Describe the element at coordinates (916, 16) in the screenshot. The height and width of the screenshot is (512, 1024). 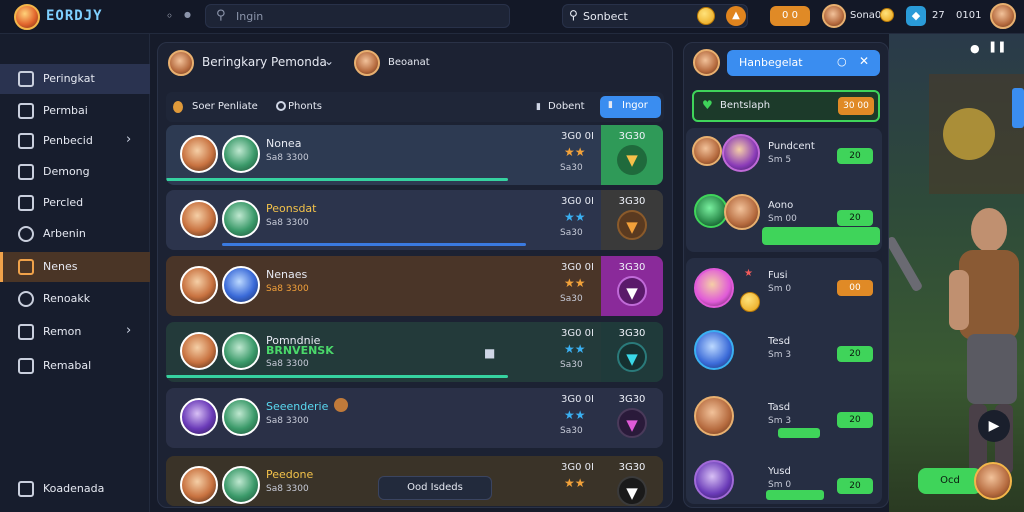
I see `diamond-icon: ◆` at that location.